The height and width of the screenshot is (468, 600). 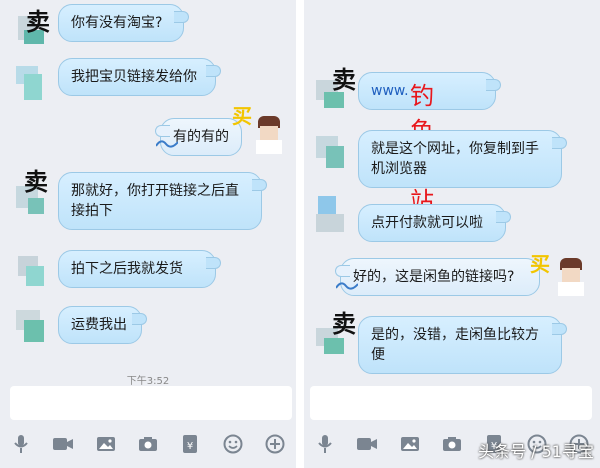 What do you see at coordinates (162, 201) in the screenshot?
I see `message-bubble: 那就好，你打开链接之后直接拍下` at bounding box center [162, 201].